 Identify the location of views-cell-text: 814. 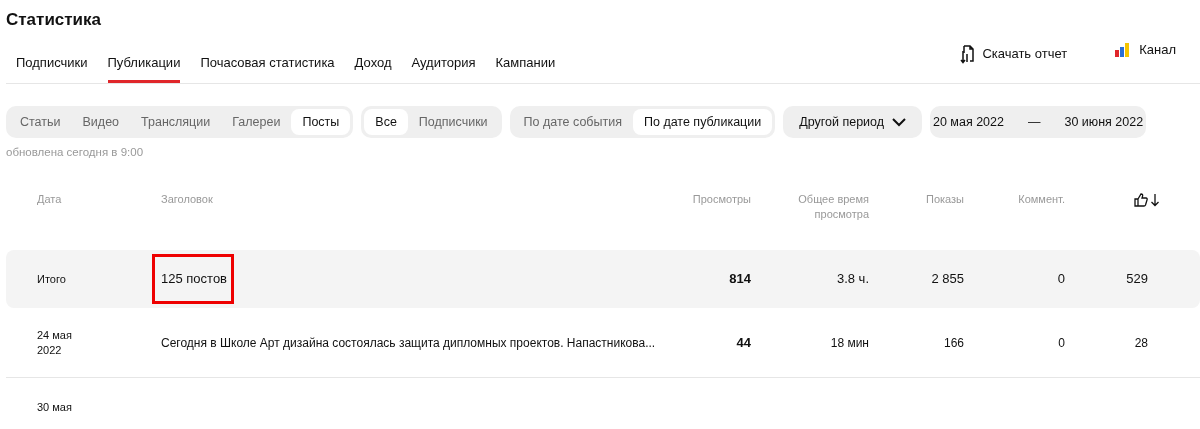
(739, 279).